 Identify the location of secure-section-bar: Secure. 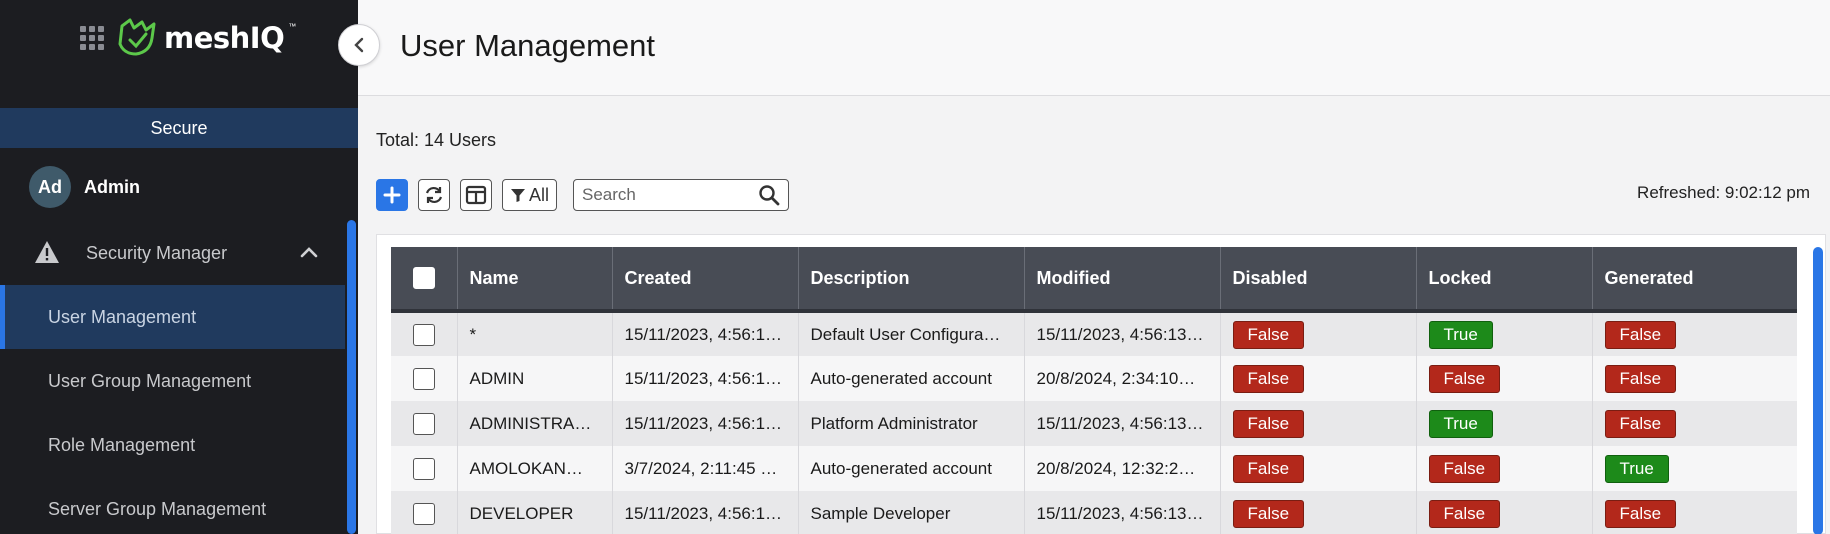
(179, 128).